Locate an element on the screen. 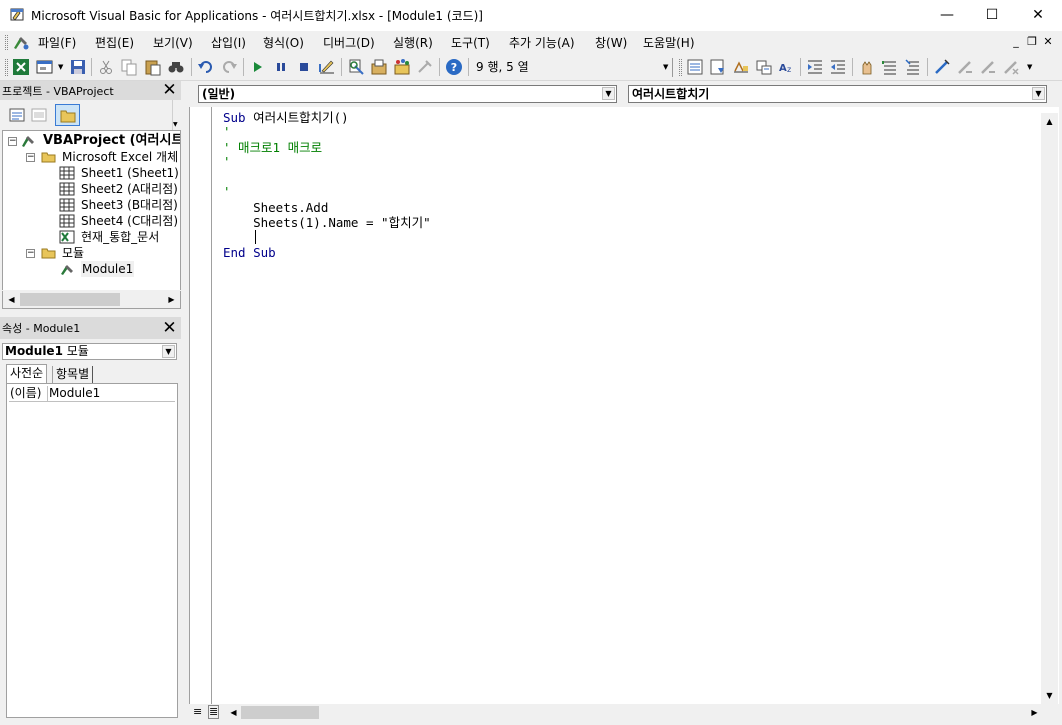  mdi-restore-icon: ❐ is located at coordinates (1032, 41).